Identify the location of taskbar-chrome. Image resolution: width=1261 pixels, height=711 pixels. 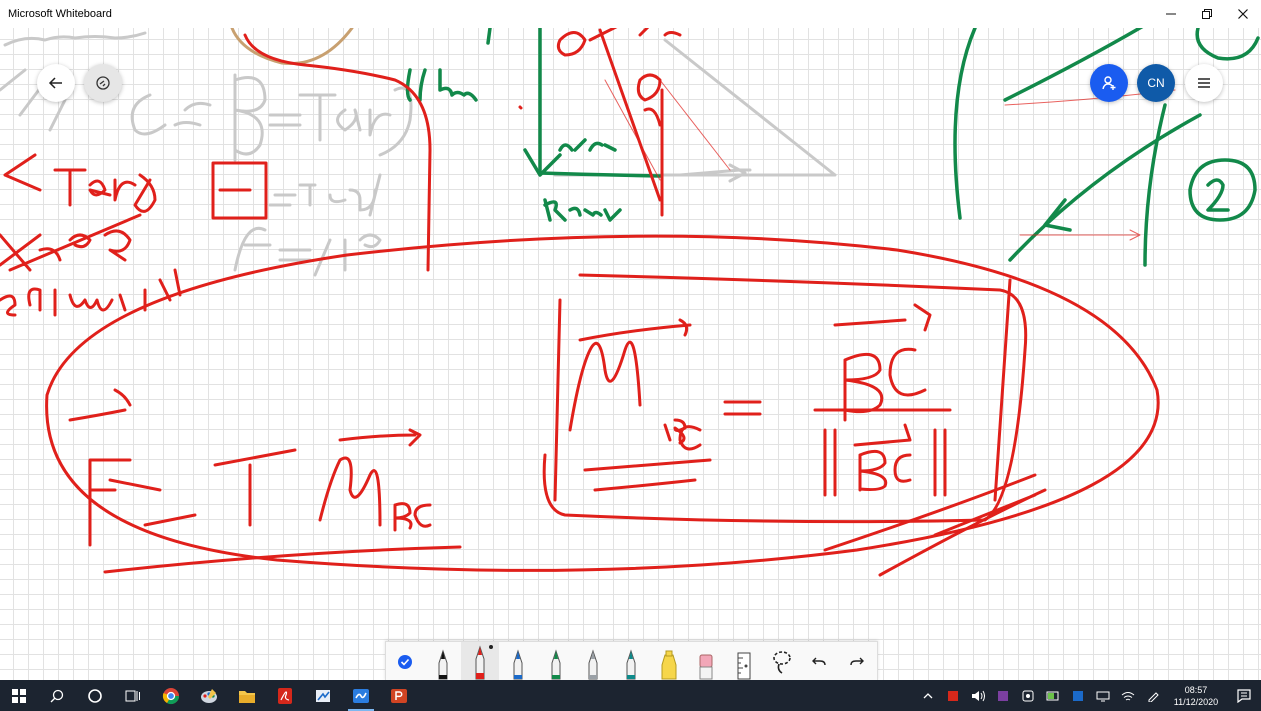
(171, 695).